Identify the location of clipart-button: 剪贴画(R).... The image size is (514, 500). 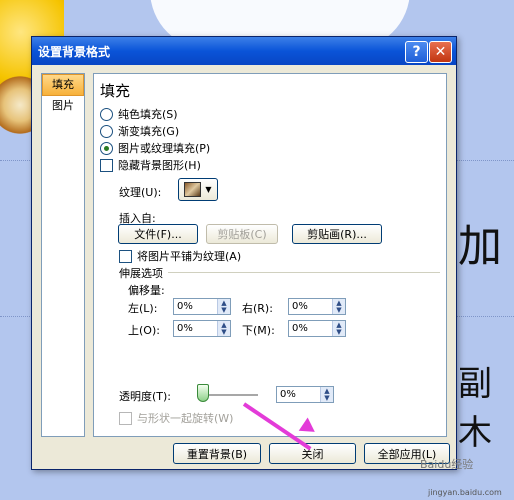
(337, 234).